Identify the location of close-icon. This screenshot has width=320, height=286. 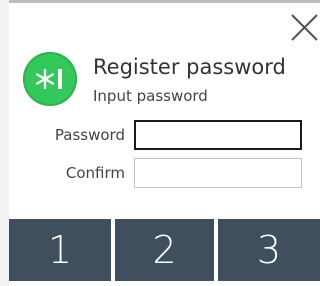
(304, 27).